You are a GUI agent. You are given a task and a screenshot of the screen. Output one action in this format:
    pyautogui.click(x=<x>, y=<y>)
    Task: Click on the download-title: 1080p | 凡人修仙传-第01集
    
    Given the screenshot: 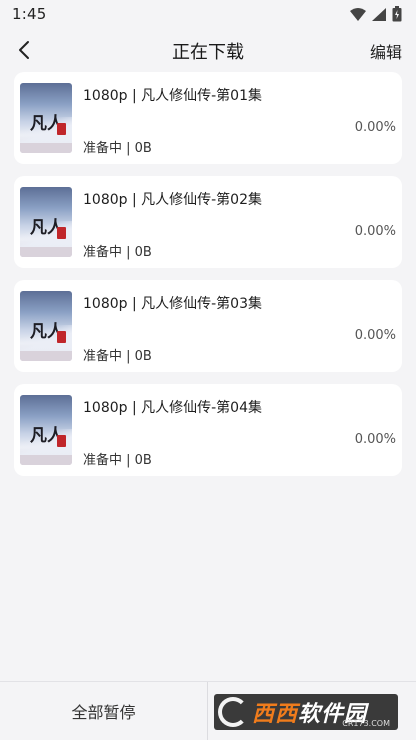 What is the action you would take?
    pyautogui.click(x=172, y=96)
    